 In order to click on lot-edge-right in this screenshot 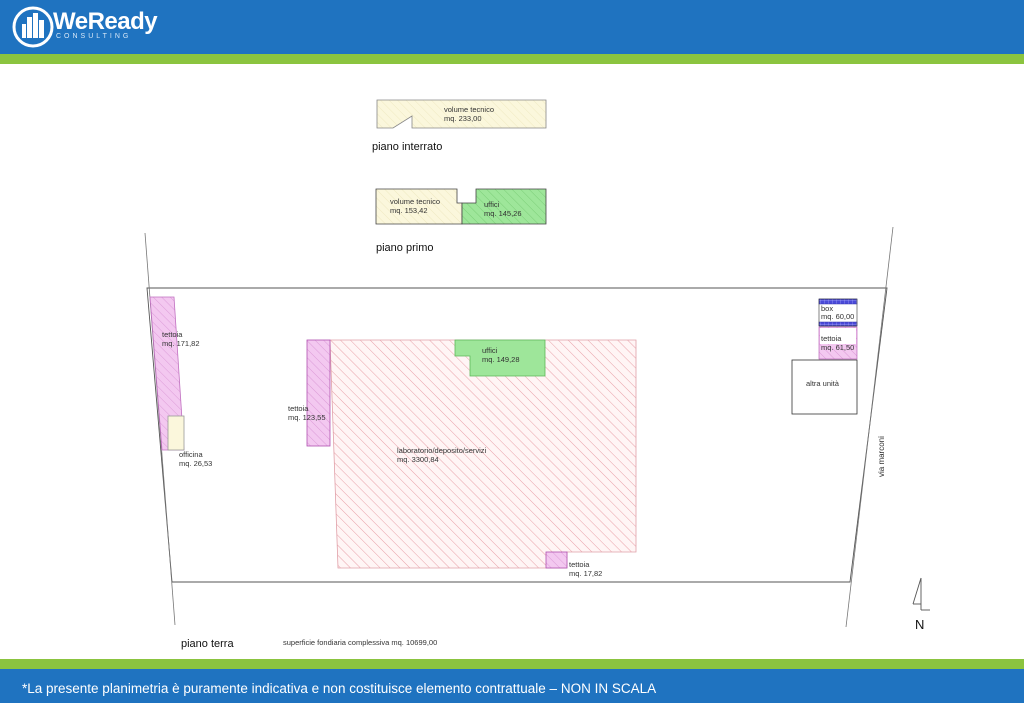, I will do `click(869, 427)`.